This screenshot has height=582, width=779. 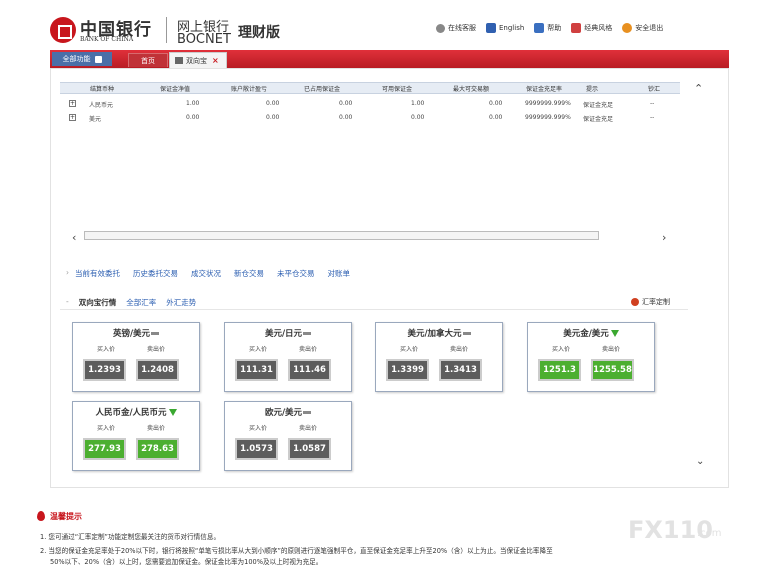 I want to click on bank-name-en: BANK OF CHINA, so click(x=107, y=39).